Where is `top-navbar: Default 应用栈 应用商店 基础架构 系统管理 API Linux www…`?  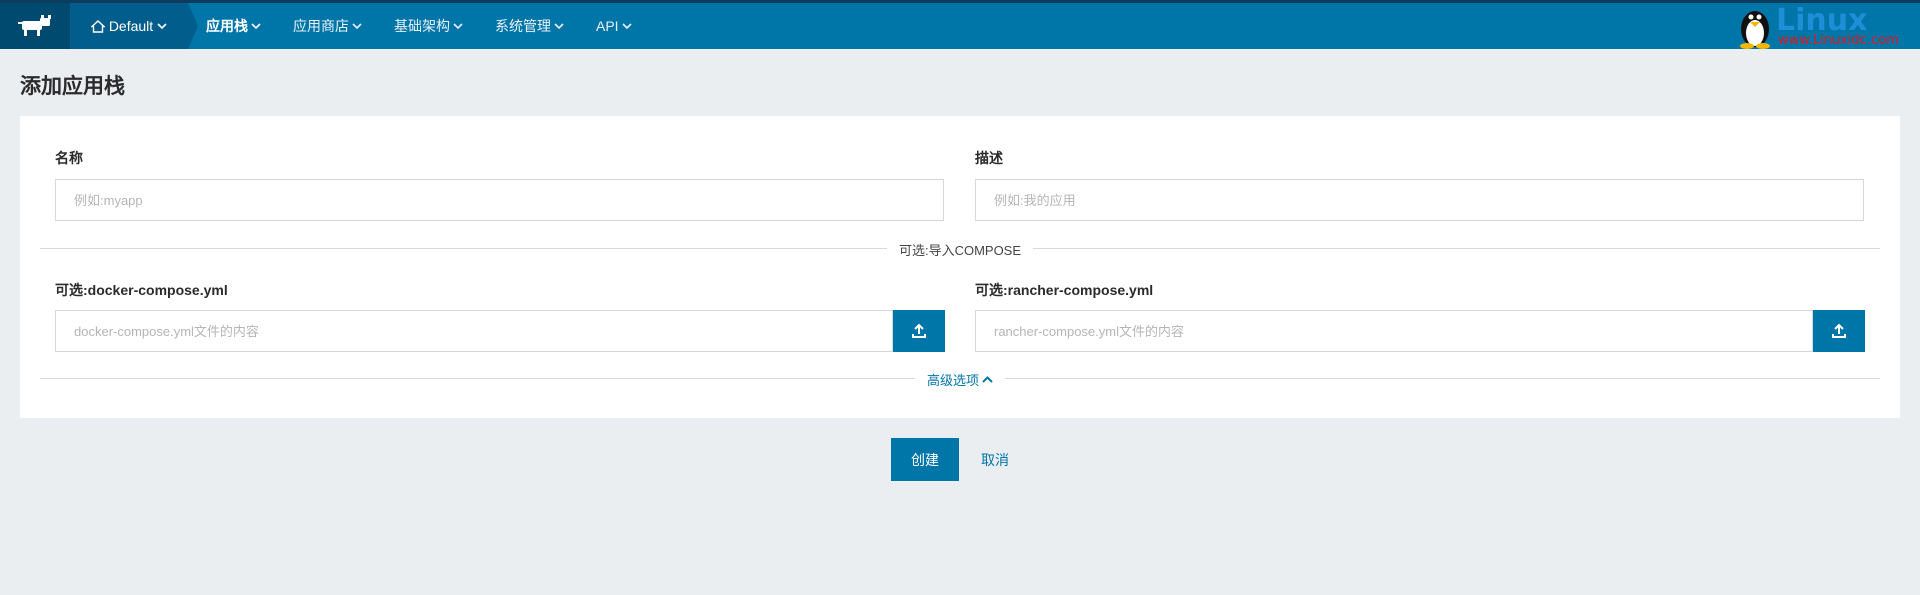
top-navbar: Default 应用栈 应用商店 基础架构 系统管理 API Linux www… is located at coordinates (960, 26).